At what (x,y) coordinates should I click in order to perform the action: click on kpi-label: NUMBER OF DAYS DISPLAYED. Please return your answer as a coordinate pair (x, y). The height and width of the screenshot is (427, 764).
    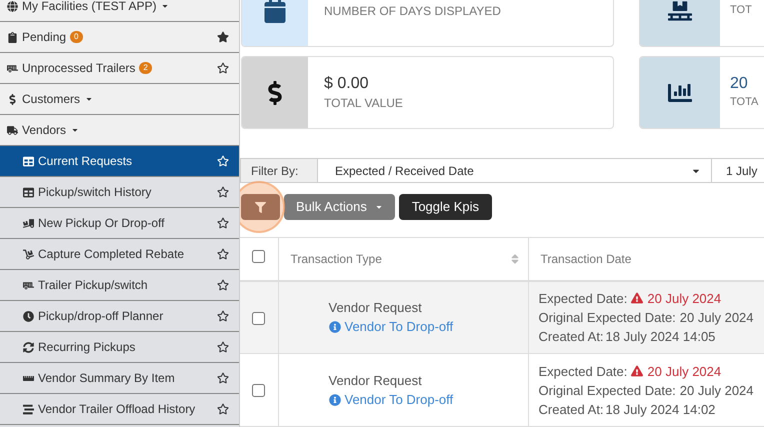
    Looking at the image, I should click on (412, 11).